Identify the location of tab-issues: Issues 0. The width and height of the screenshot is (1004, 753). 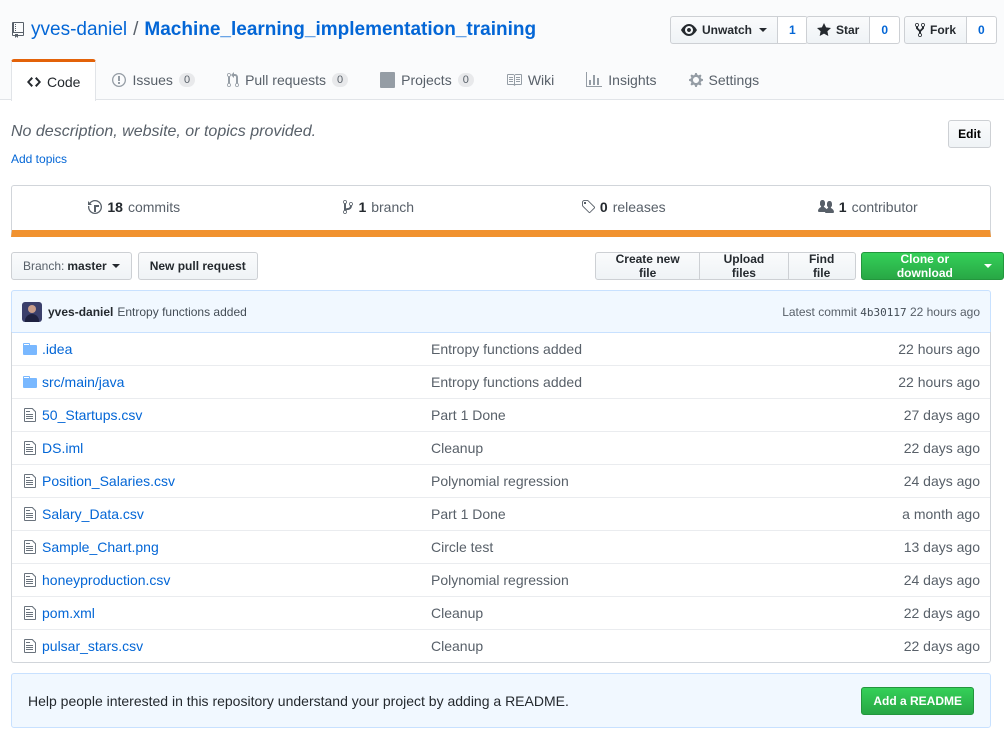
(153, 79).